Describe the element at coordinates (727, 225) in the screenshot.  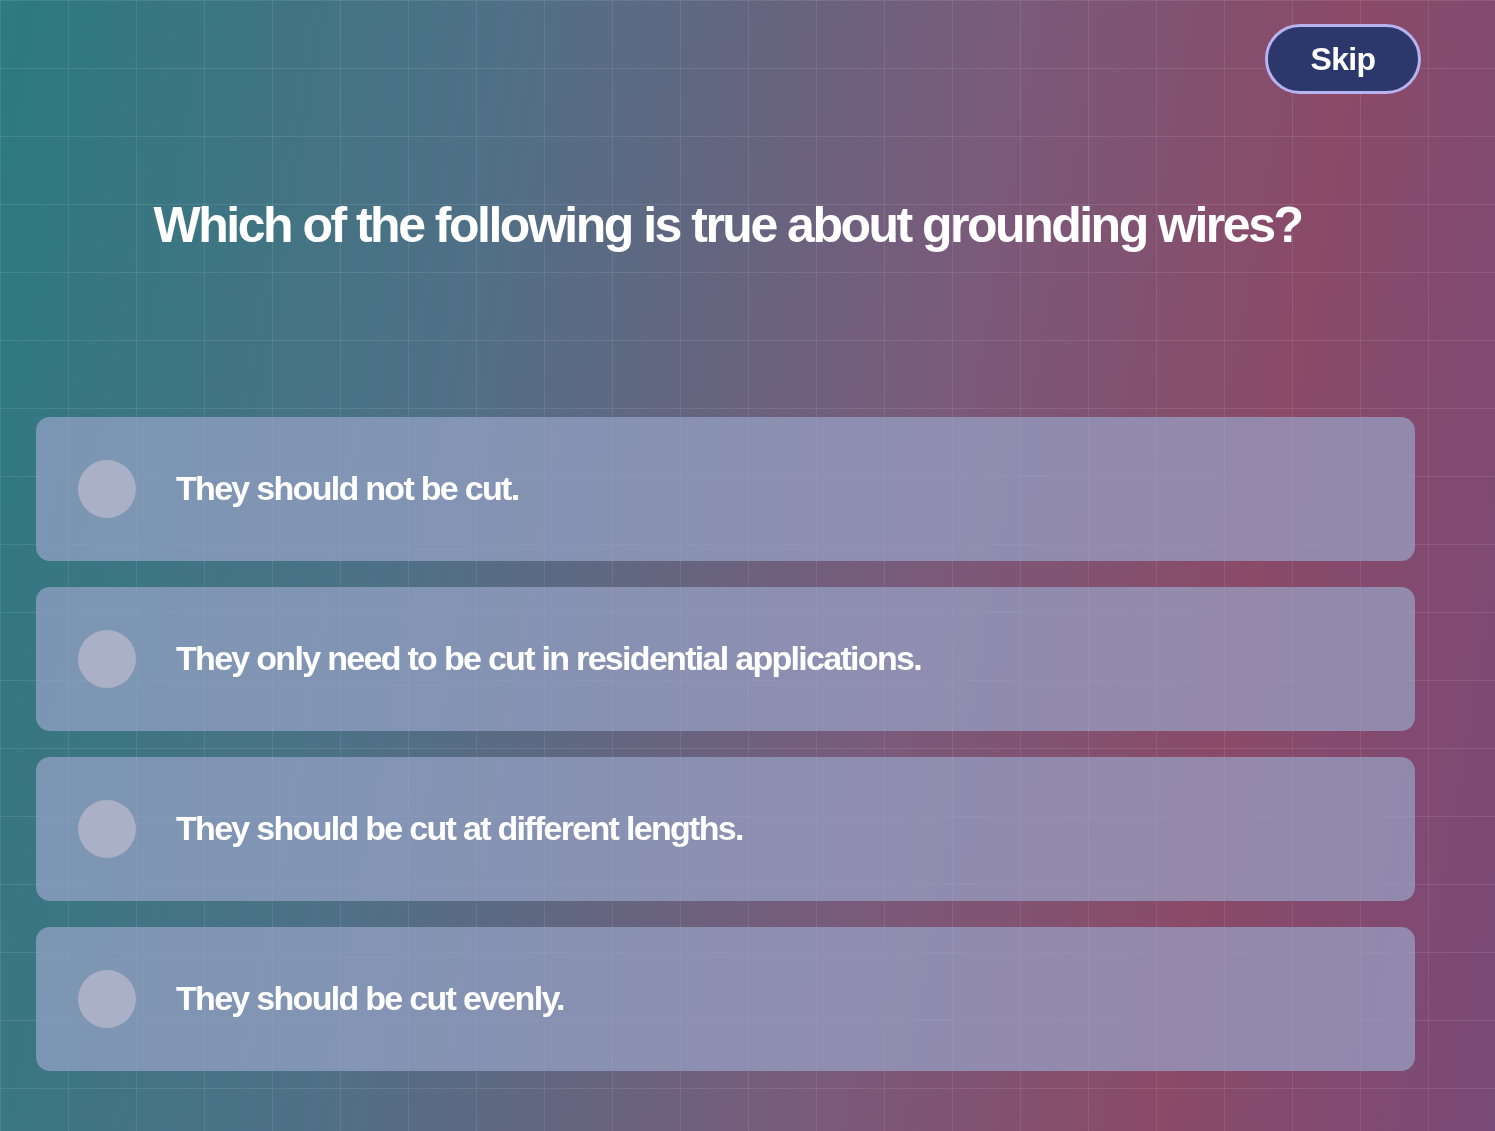
I see `question-text: Which of the following is true about grounding wires?` at that location.